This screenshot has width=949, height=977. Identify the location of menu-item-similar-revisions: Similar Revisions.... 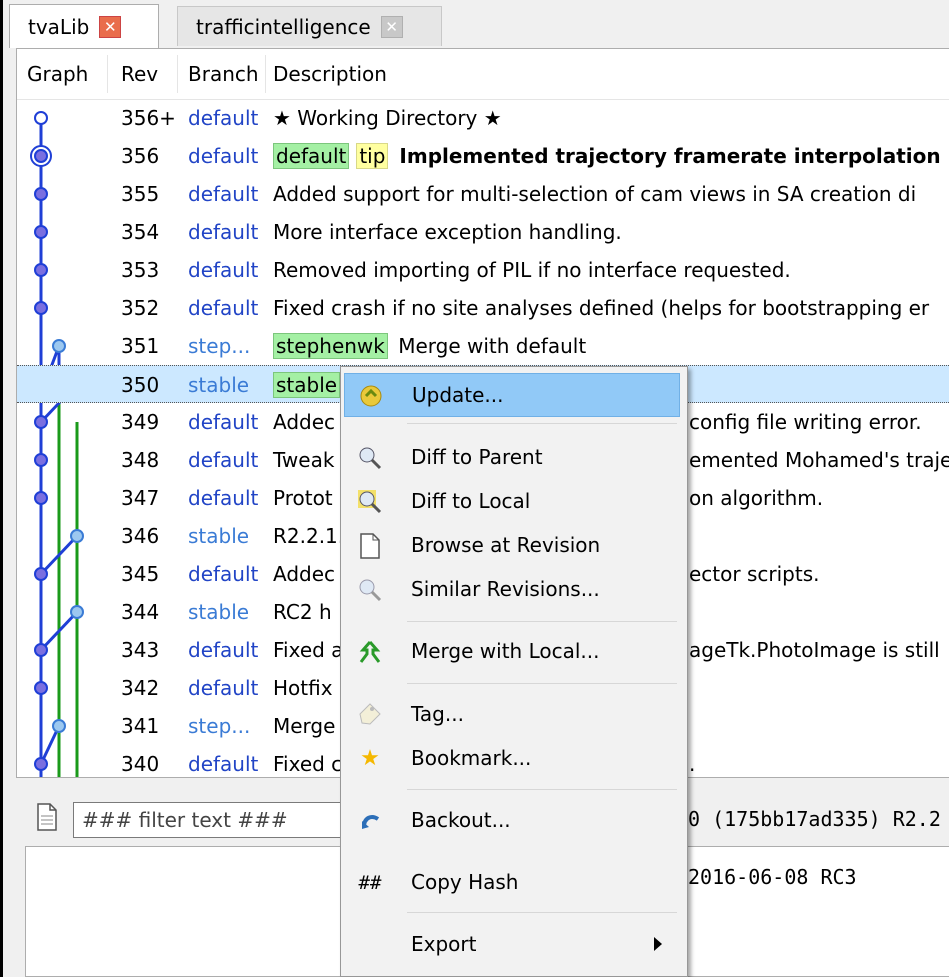
(512, 590).